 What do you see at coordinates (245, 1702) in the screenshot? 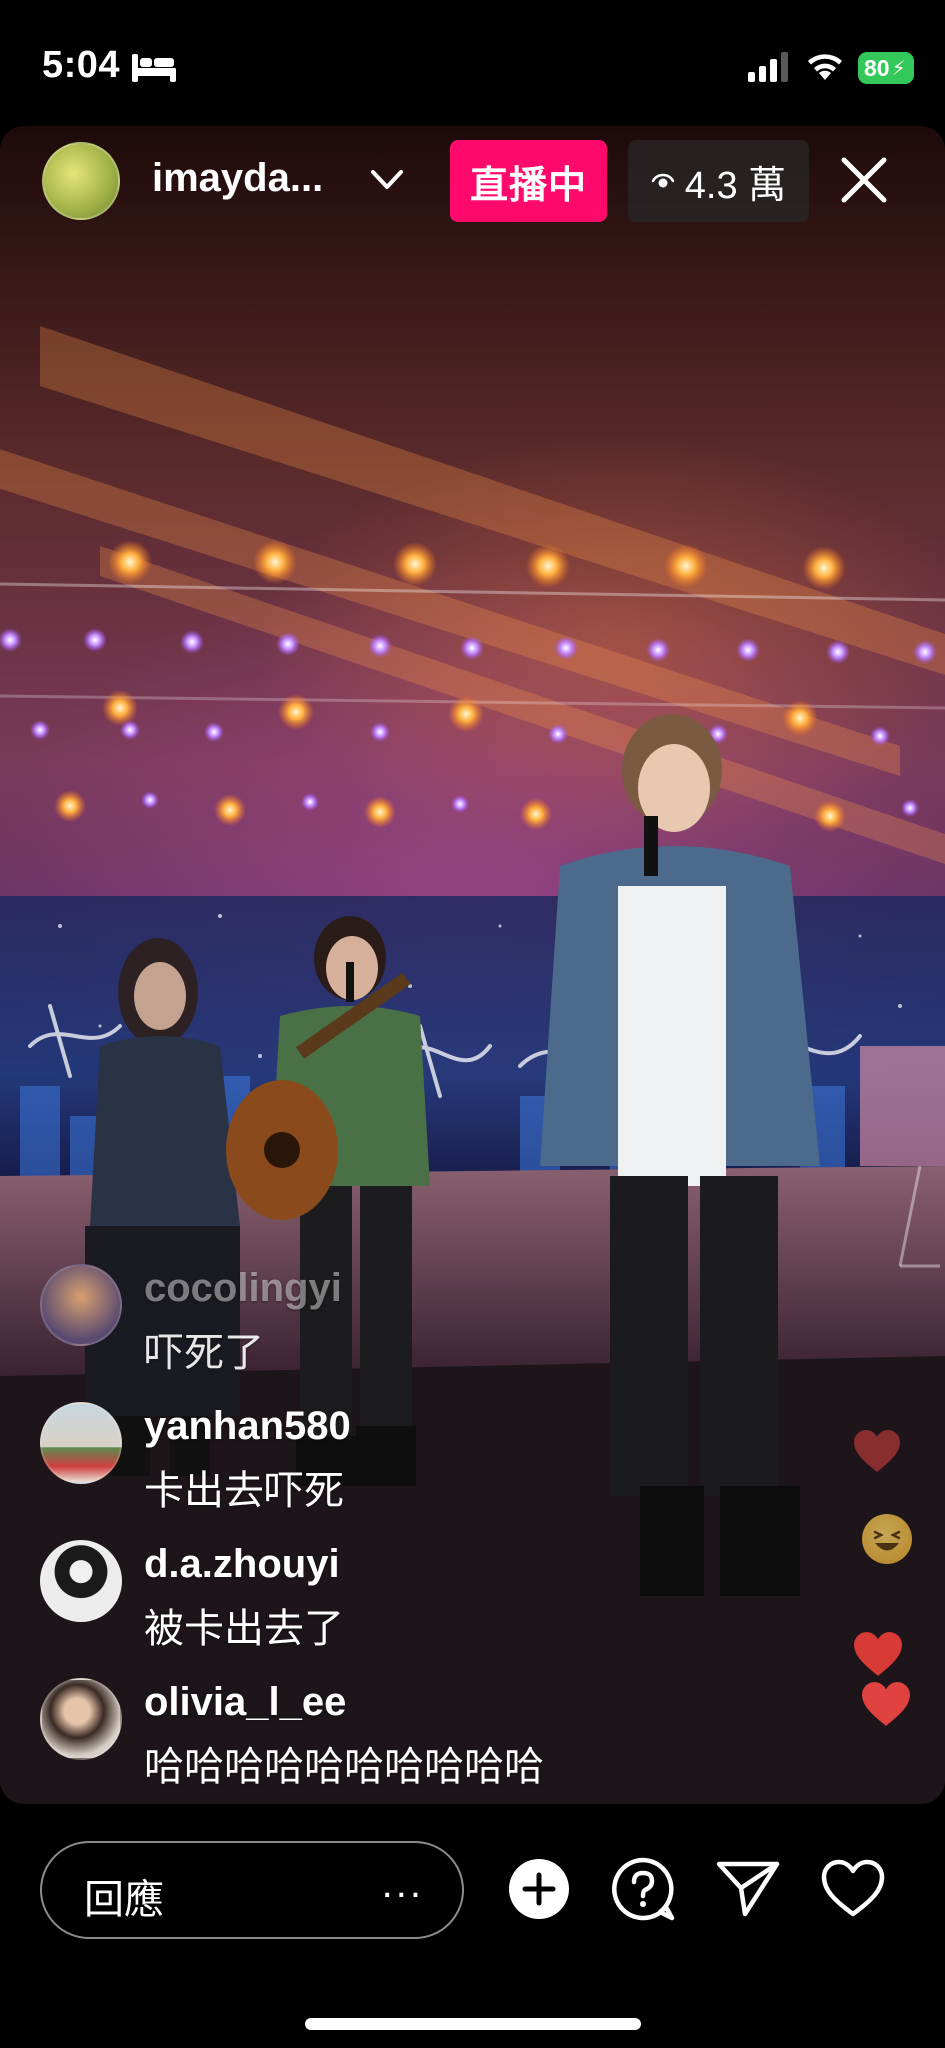
I see `commenter-username: olivia_l_ee` at bounding box center [245, 1702].